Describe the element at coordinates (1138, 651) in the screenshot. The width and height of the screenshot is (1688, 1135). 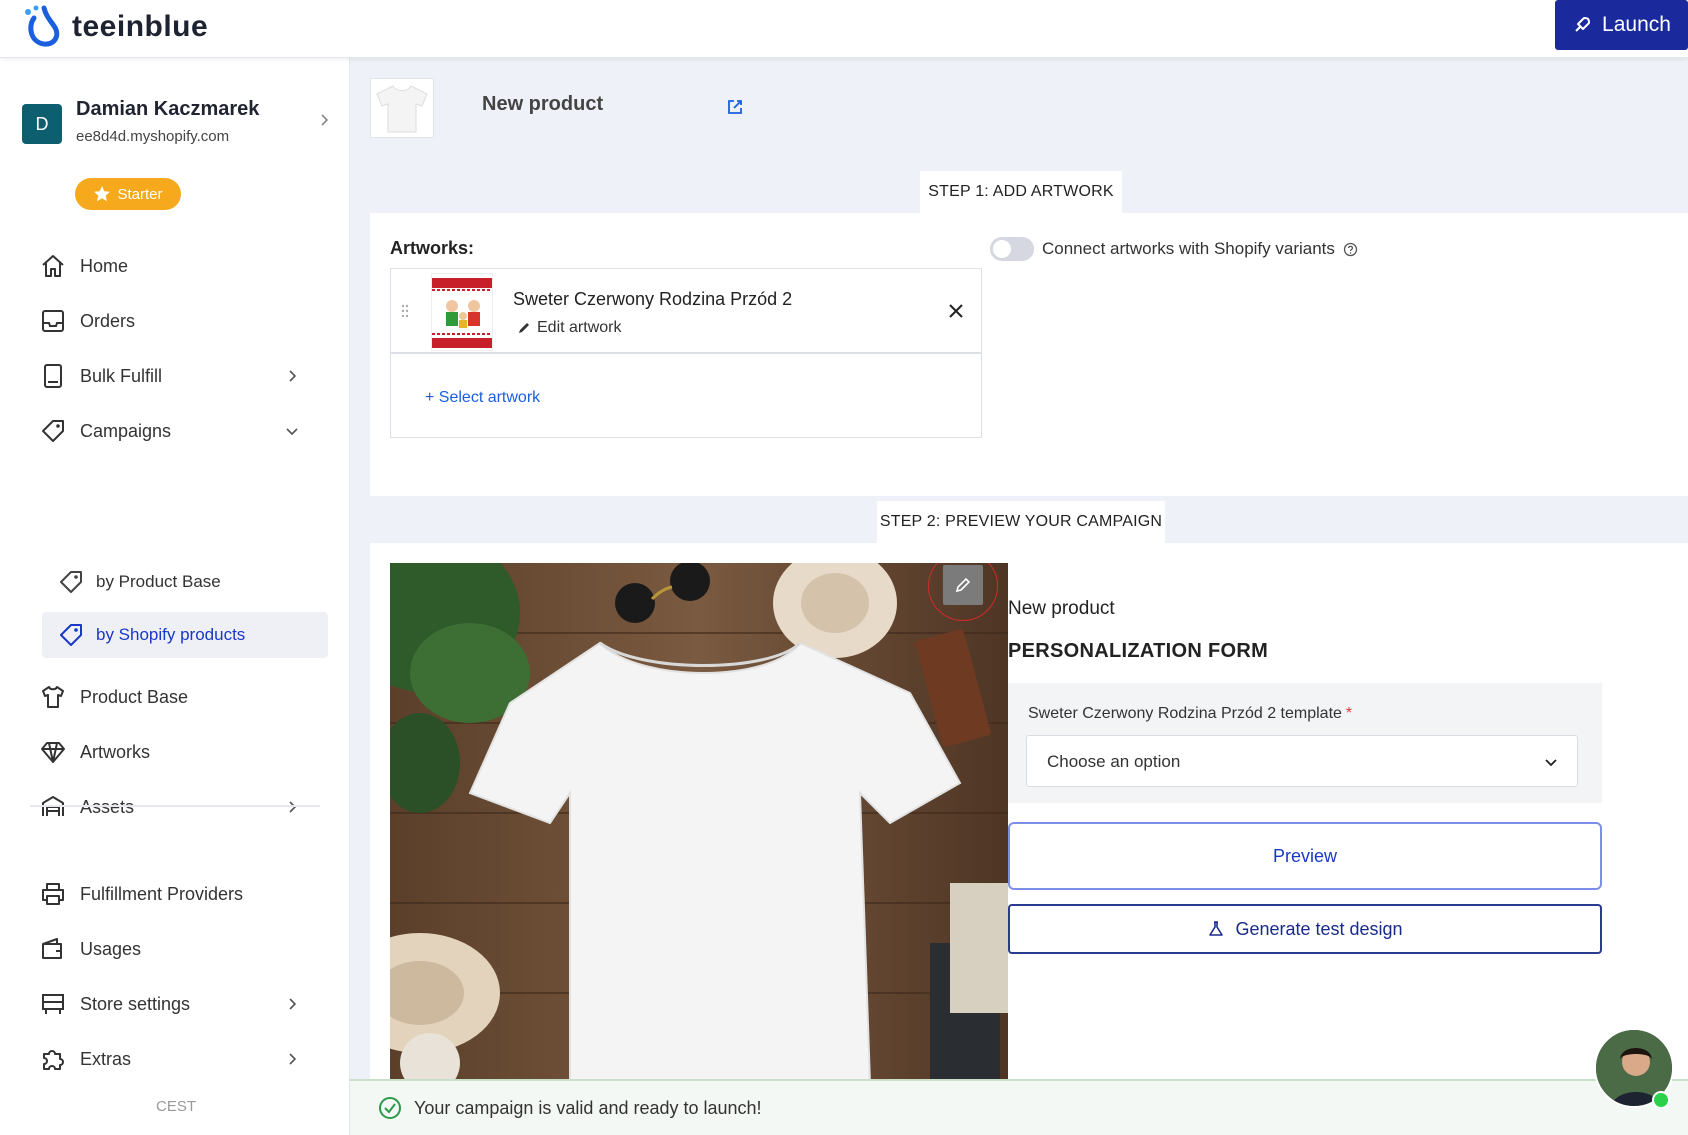
I see `personalization-form-title: PERSONALIZATION FORM` at that location.